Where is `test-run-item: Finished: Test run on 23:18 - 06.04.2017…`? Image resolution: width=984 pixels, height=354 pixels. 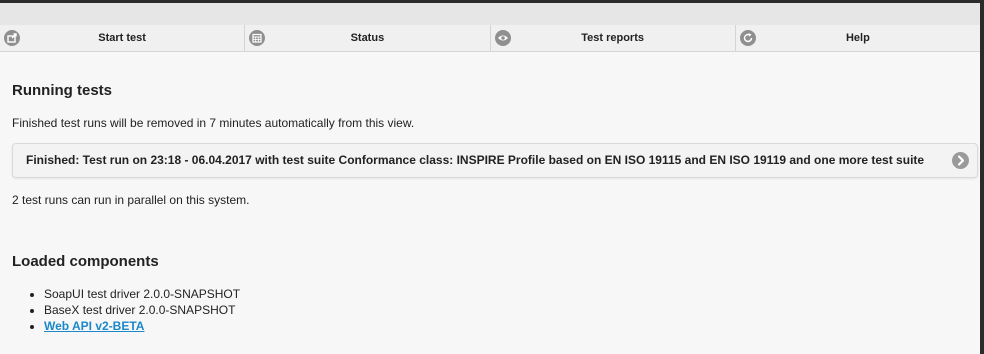
test-run-item: Finished: Test run on 23:18 - 06.04.2017… is located at coordinates (495, 160).